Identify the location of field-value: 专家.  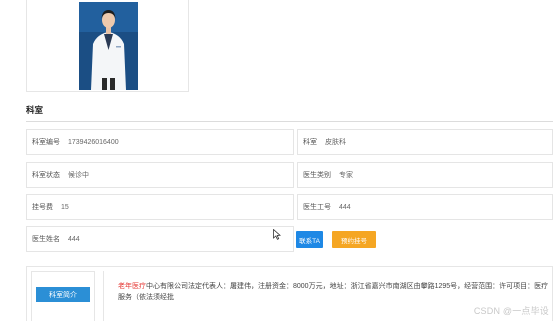
(346, 175).